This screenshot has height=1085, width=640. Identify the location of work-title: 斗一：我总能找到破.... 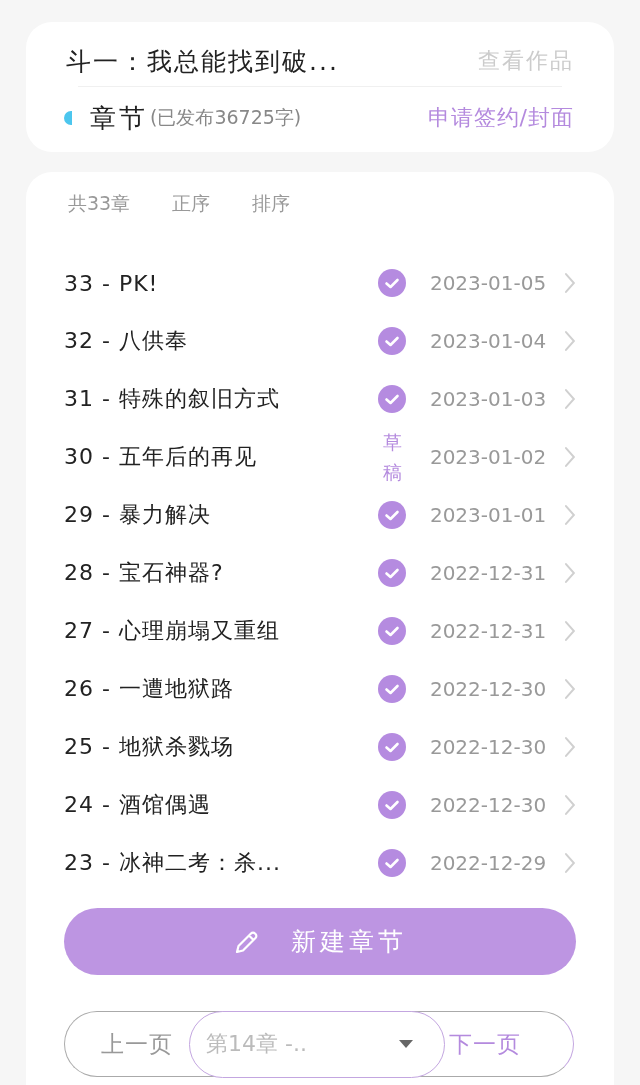
(202, 61).